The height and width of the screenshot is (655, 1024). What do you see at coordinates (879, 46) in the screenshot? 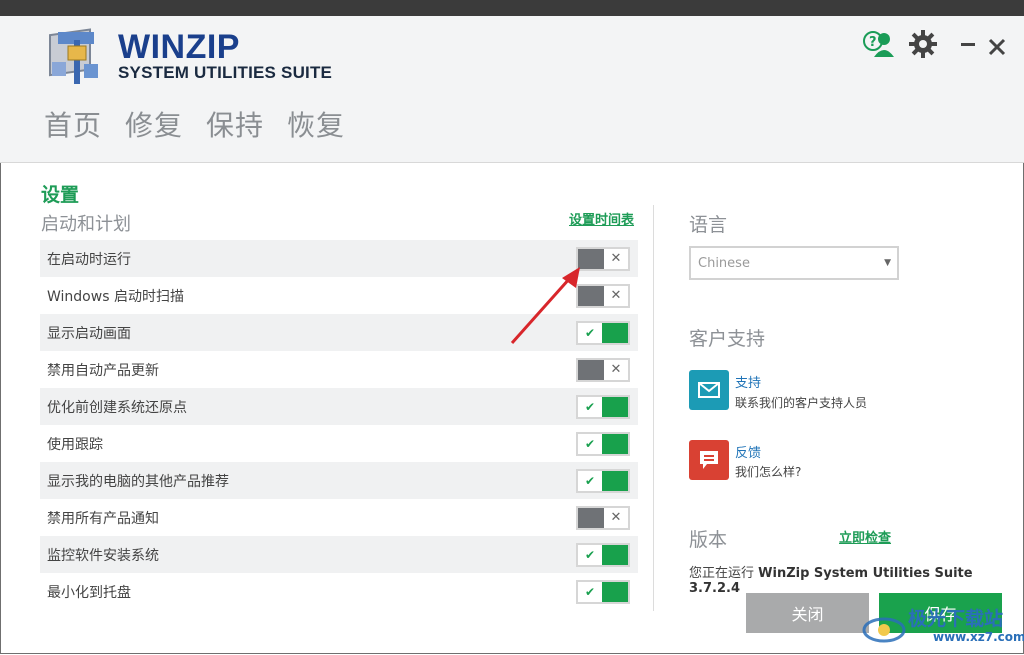
I see `help-account-icon: ?` at bounding box center [879, 46].